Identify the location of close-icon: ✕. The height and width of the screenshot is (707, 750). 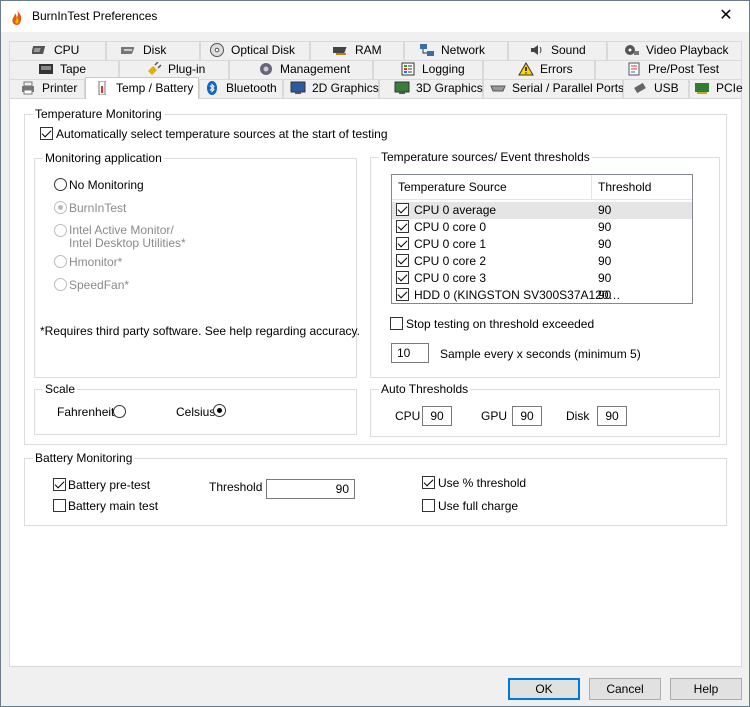
(726, 15).